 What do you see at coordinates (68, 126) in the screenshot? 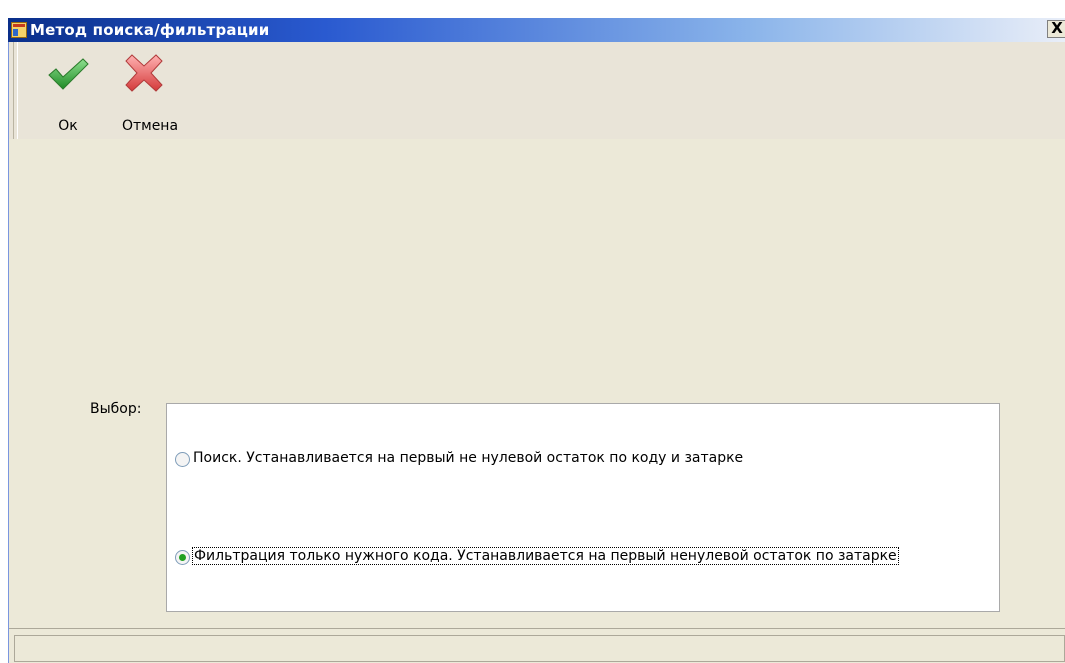
I see `ok-label: Ок` at bounding box center [68, 126].